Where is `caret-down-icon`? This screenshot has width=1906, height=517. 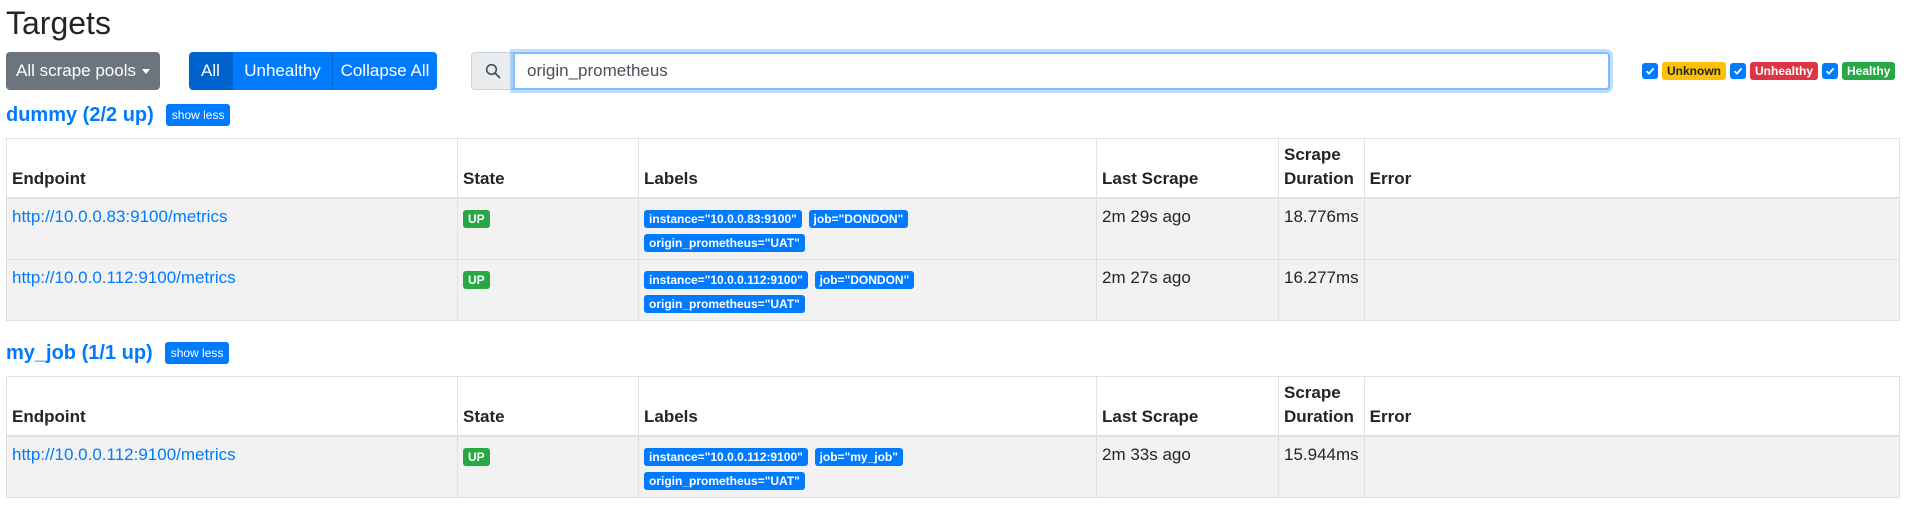
caret-down-icon is located at coordinates (146, 71).